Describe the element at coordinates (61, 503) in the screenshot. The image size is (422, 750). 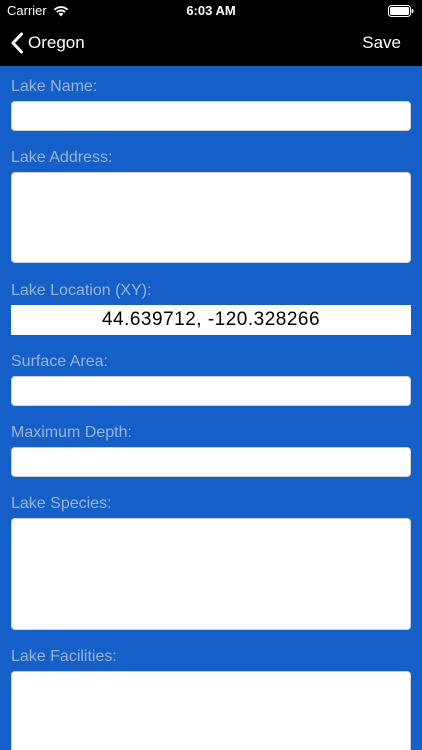
I see `lake-species-label: Lake Species:` at that location.